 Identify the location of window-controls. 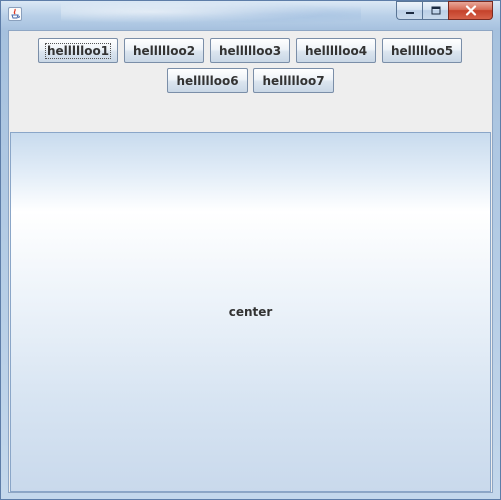
(444, 11).